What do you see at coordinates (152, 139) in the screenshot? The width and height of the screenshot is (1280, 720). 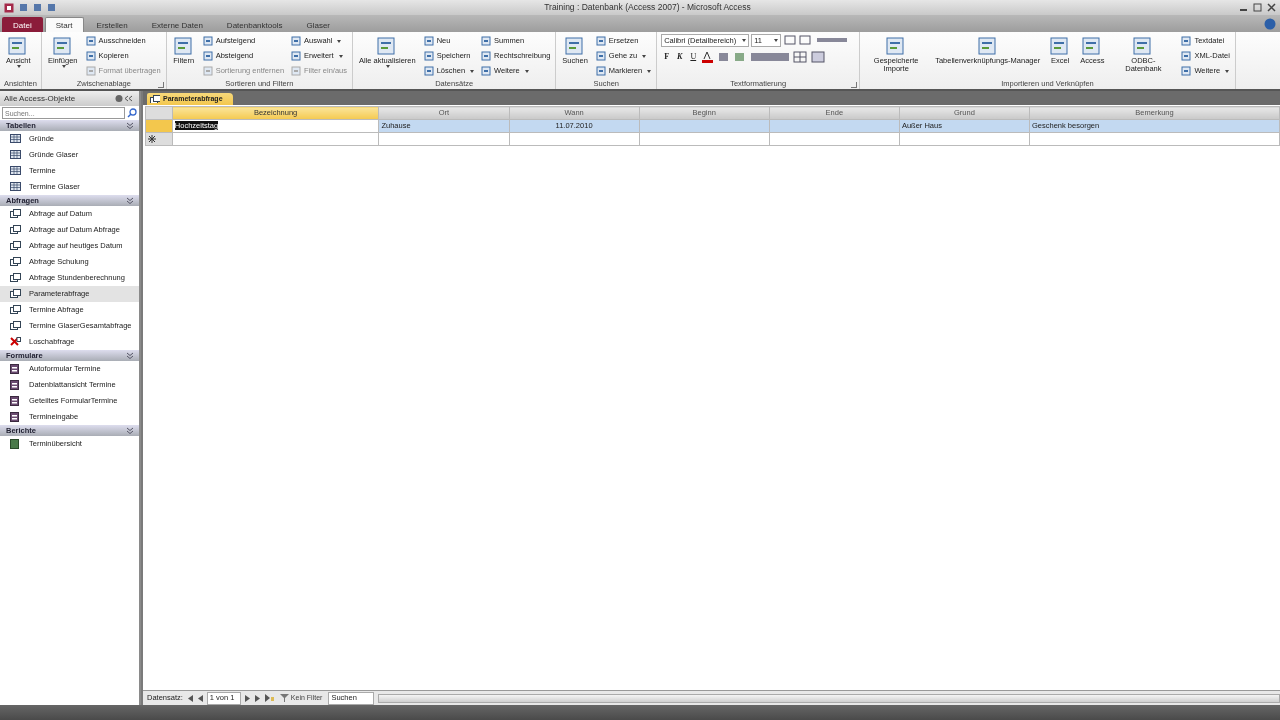 I see `new-record-icon` at bounding box center [152, 139].